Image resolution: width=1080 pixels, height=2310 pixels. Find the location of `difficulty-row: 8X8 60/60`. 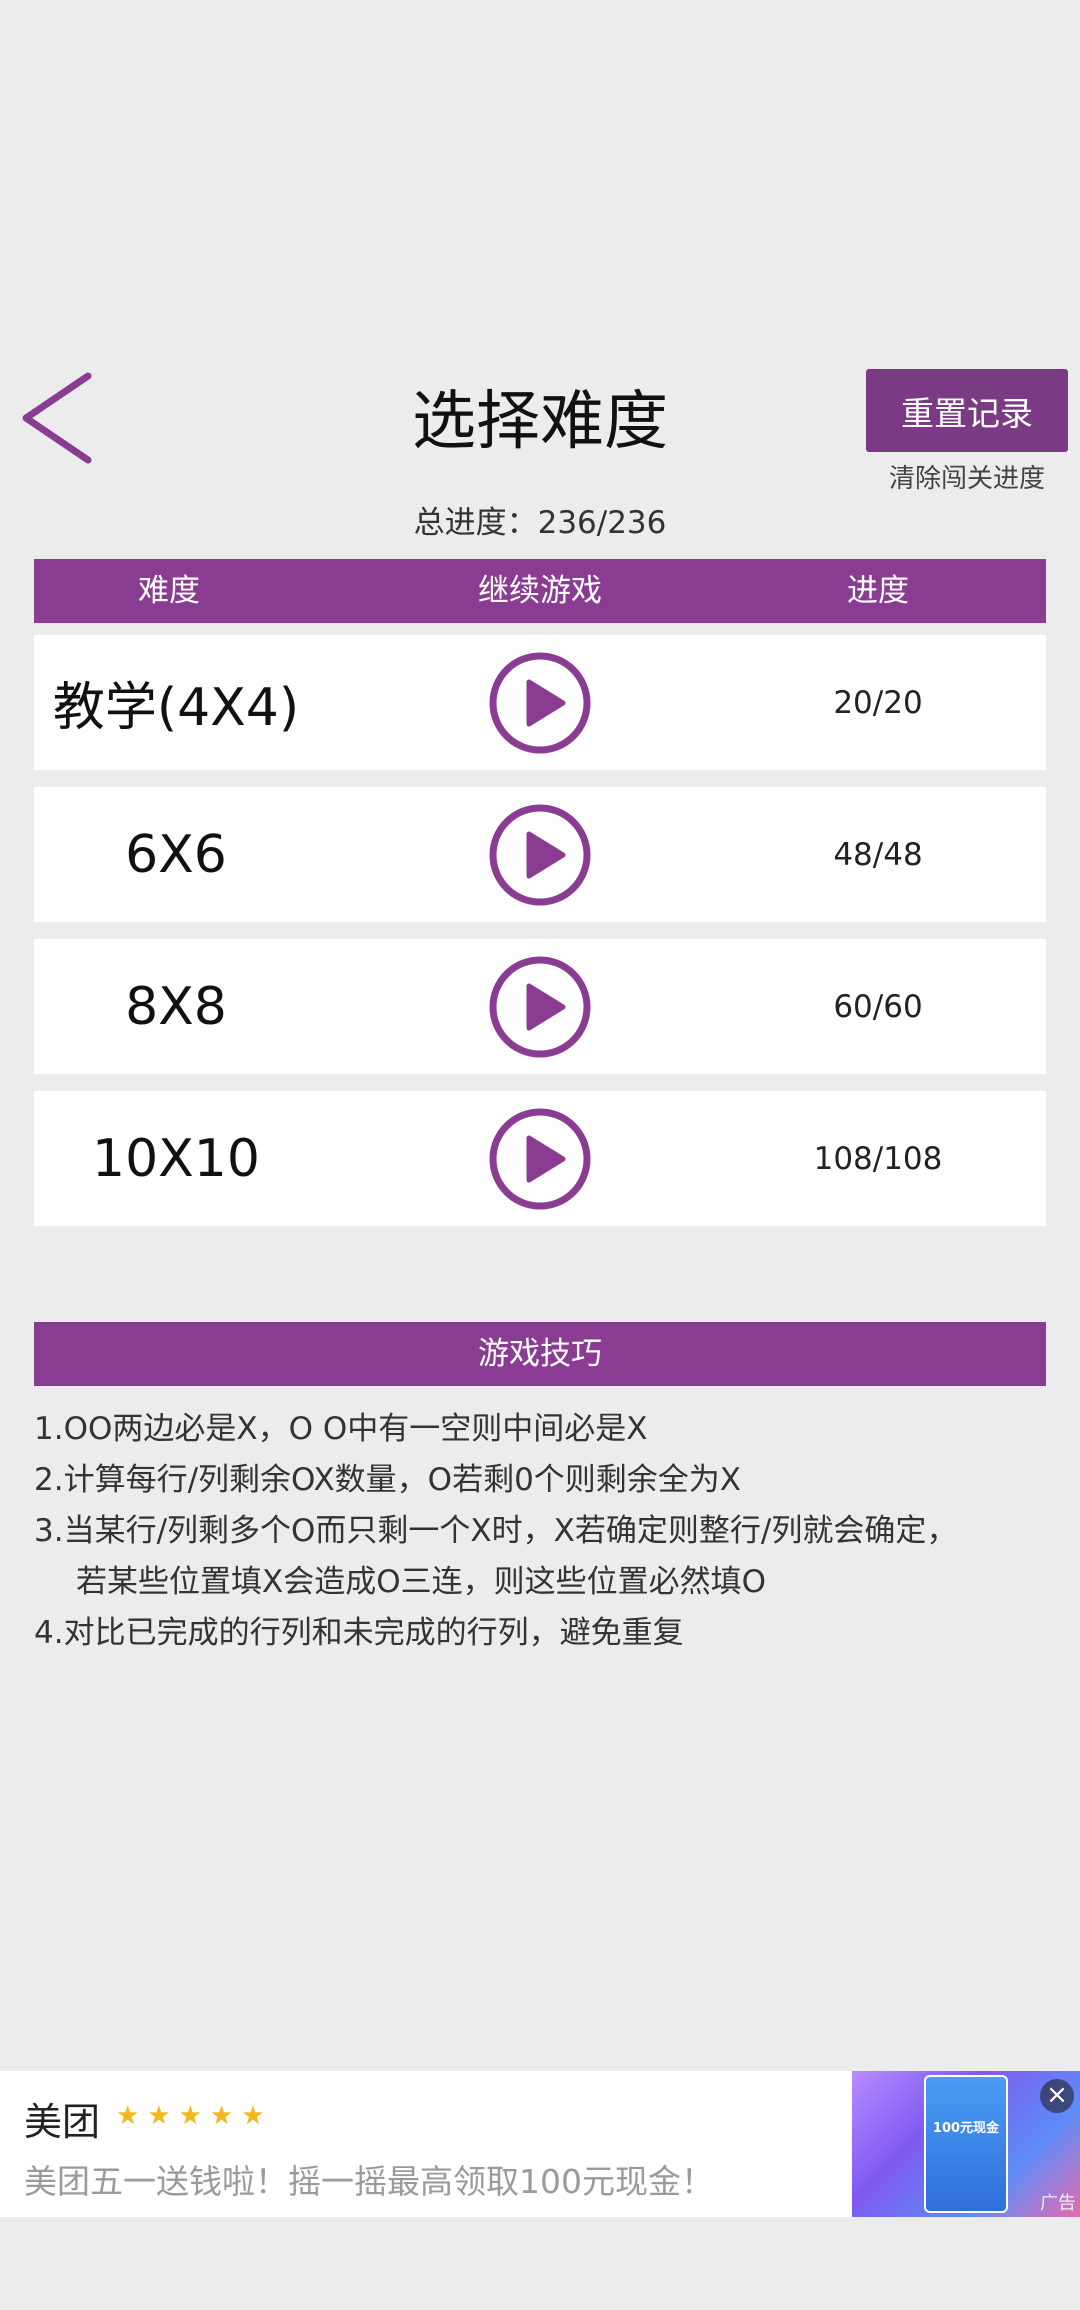

difficulty-row: 8X8 60/60 is located at coordinates (540, 1006).